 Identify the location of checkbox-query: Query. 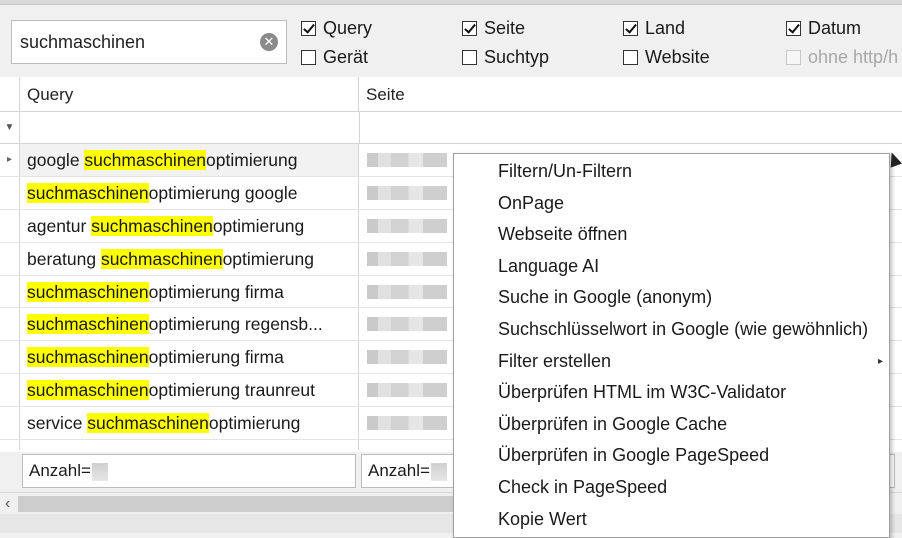
(336, 28).